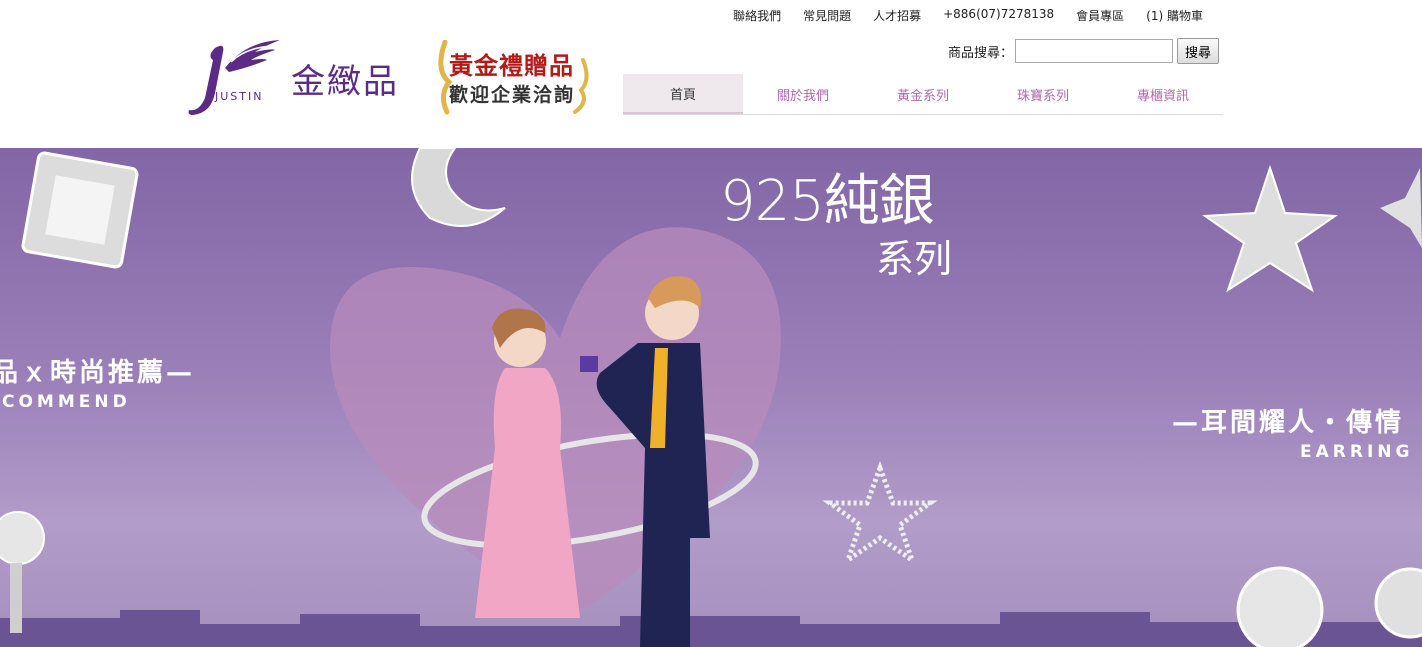 Image resolution: width=1422 pixels, height=647 pixels. Describe the element at coordinates (711, 628) in the screenshot. I see `city-skyline` at that location.